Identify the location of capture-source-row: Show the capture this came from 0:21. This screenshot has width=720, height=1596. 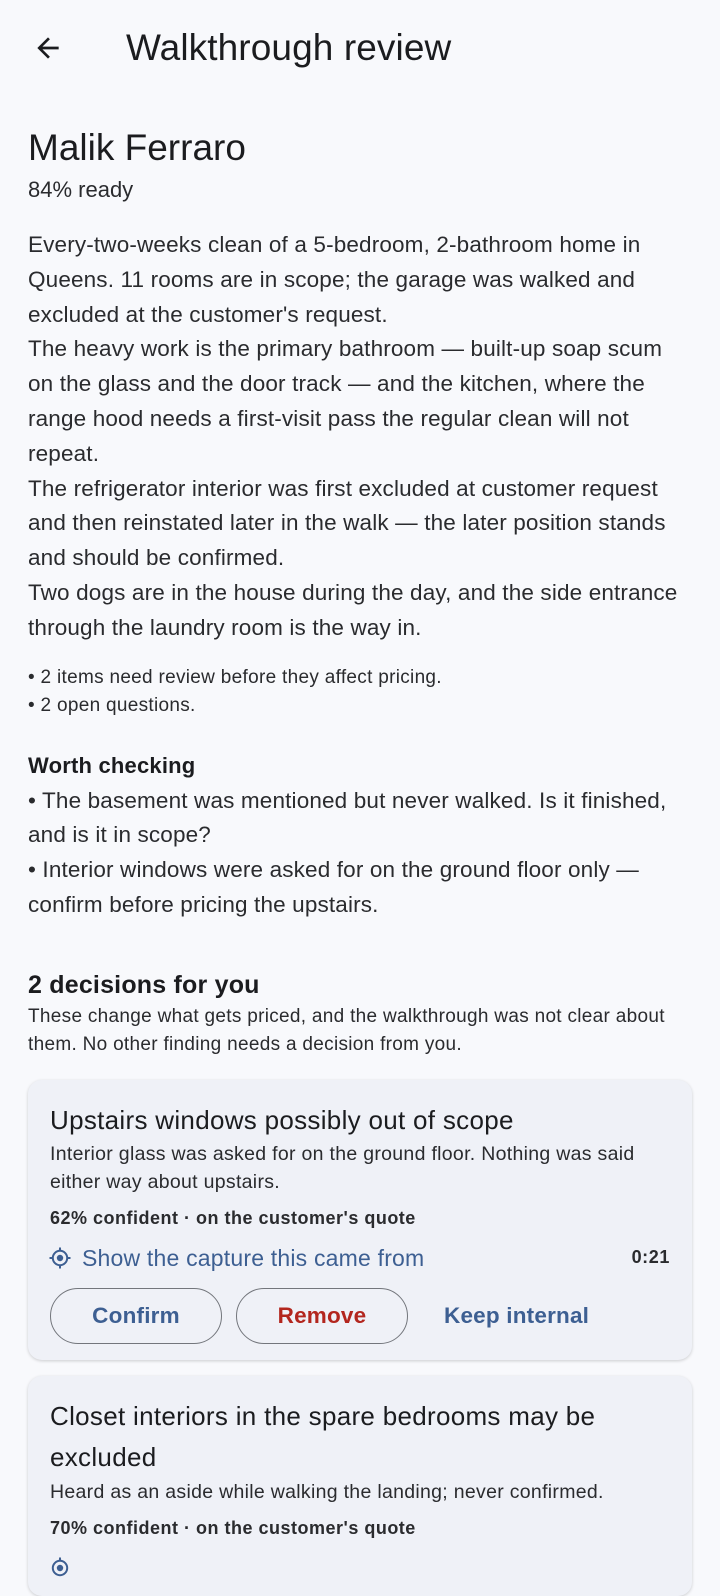
(359, 1258).